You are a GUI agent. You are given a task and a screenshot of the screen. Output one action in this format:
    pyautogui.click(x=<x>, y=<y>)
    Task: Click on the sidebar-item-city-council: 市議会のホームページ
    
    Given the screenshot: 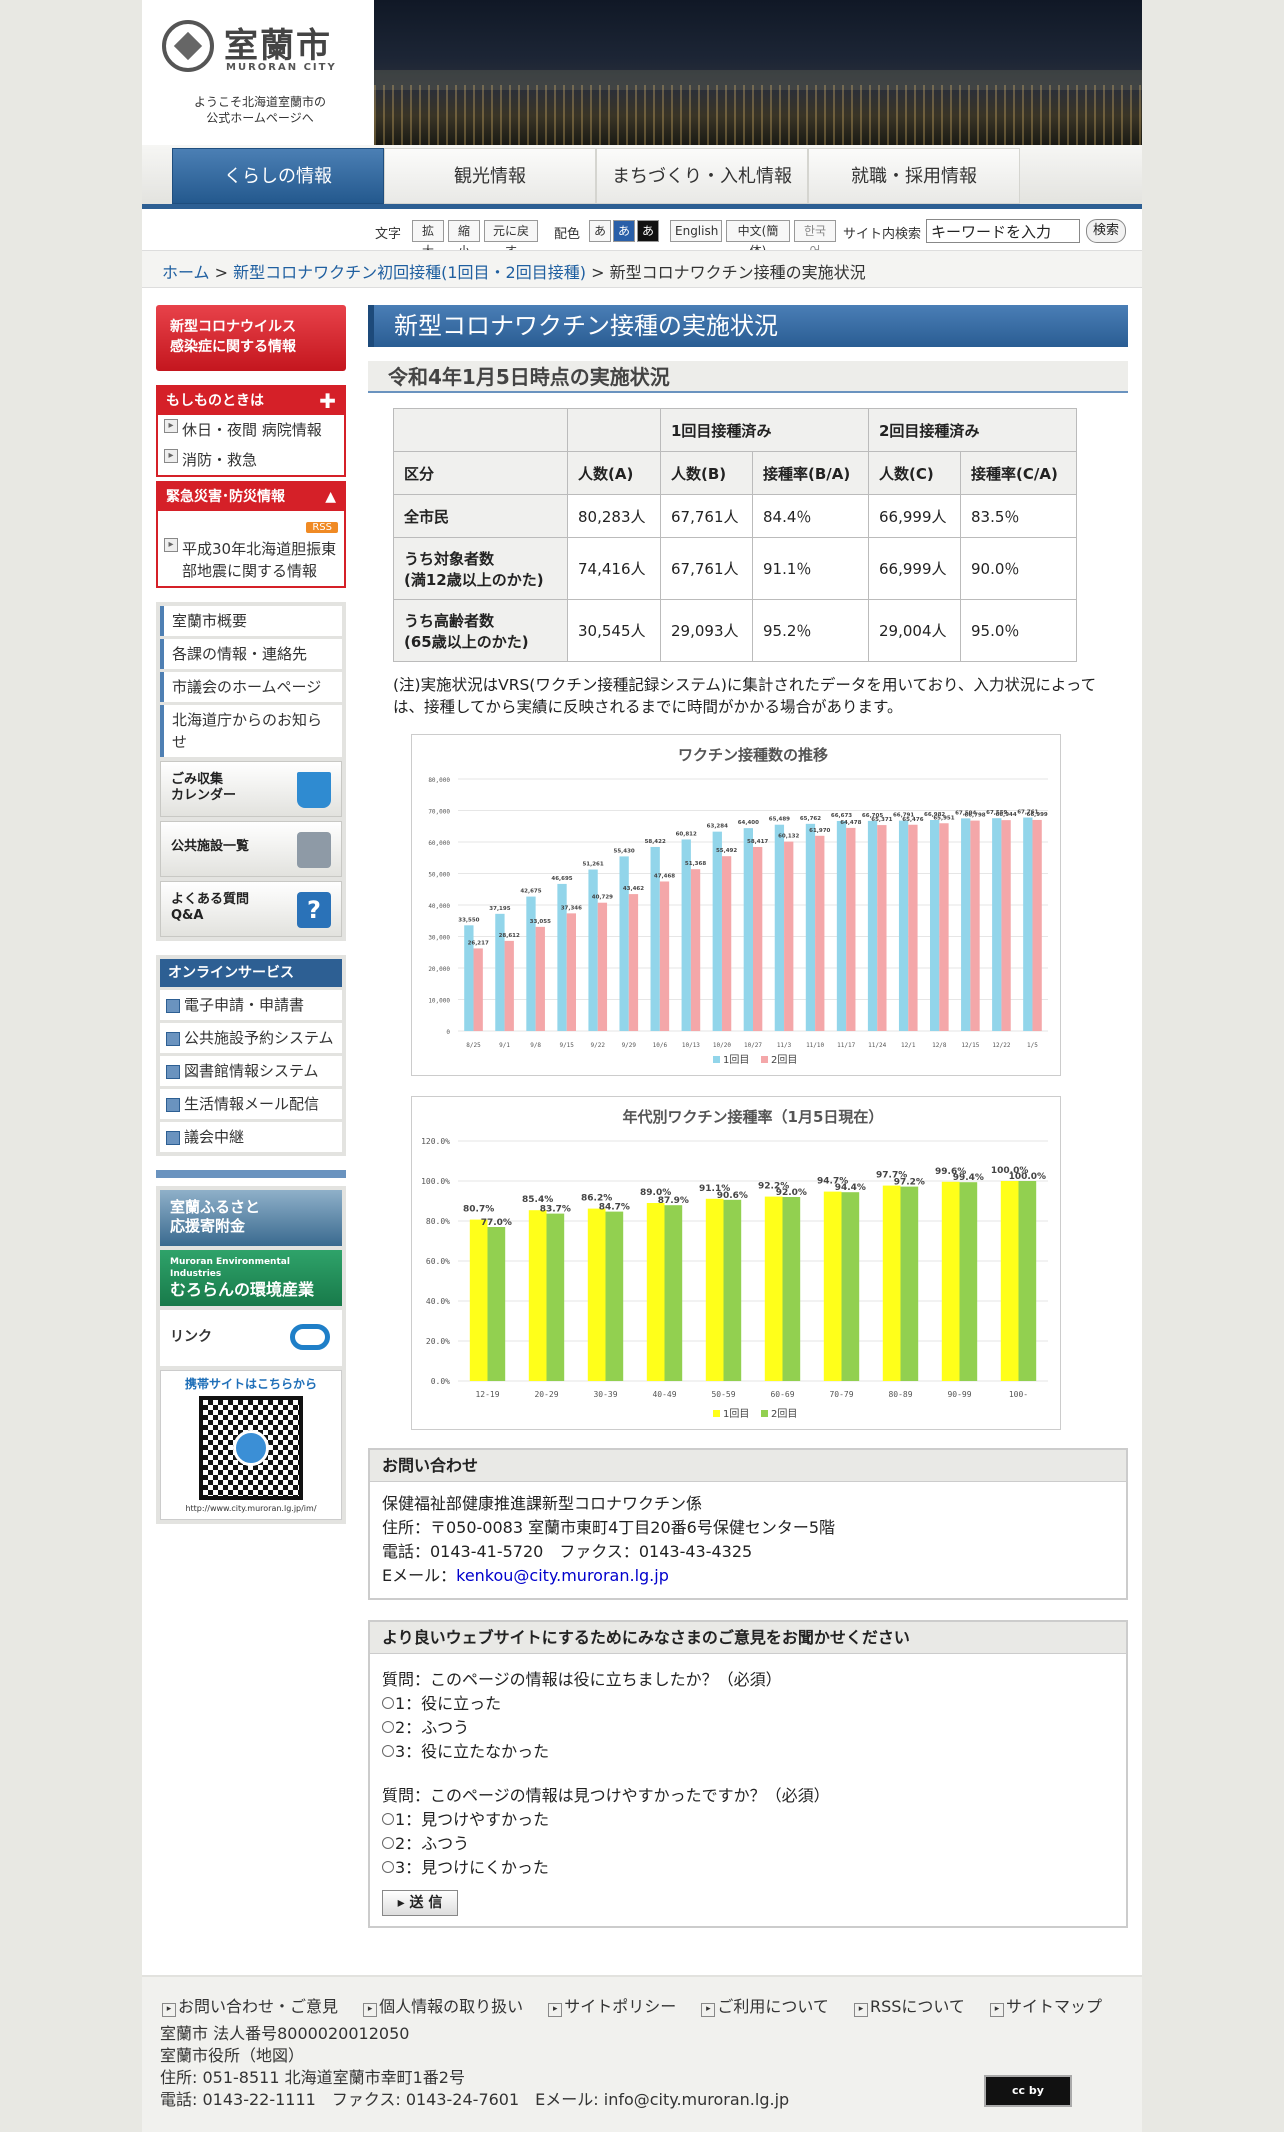 What is the action you would take?
    pyautogui.click(x=251, y=687)
    